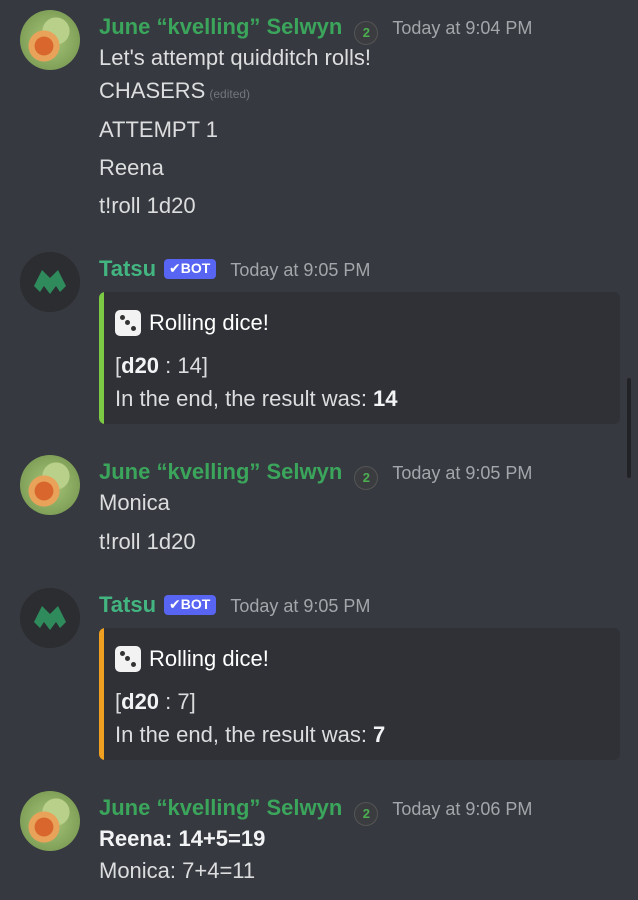  What do you see at coordinates (230, 94) in the screenshot?
I see `edited-label: (edited)` at bounding box center [230, 94].